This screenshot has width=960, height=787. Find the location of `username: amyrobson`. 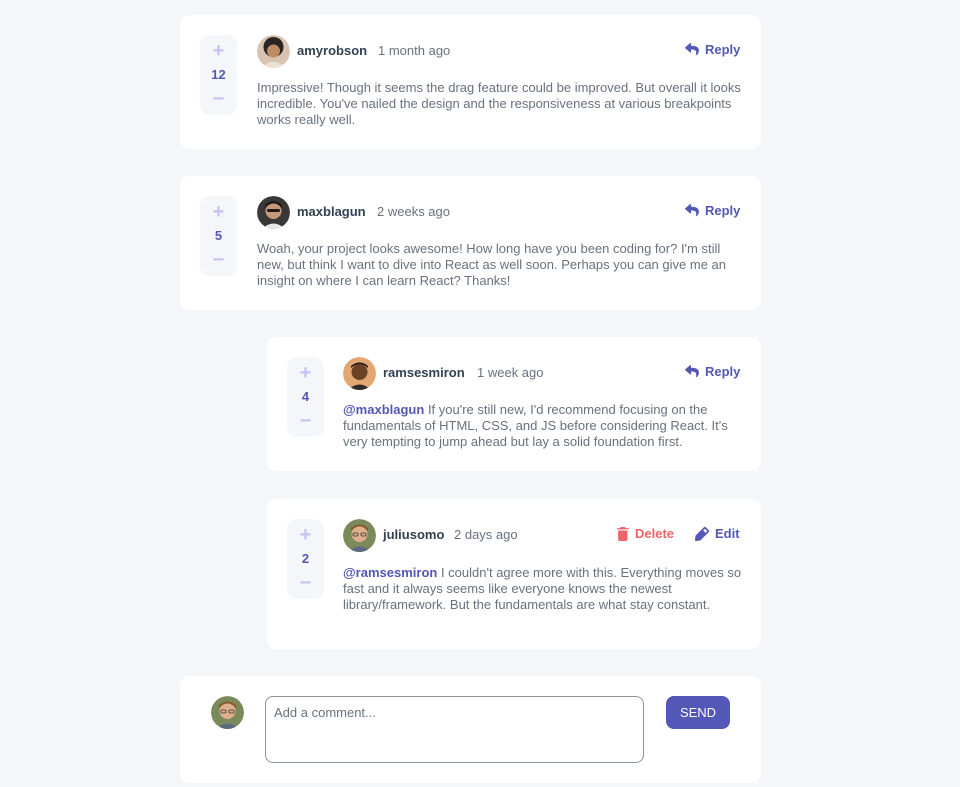

username: amyrobson is located at coordinates (332, 50).